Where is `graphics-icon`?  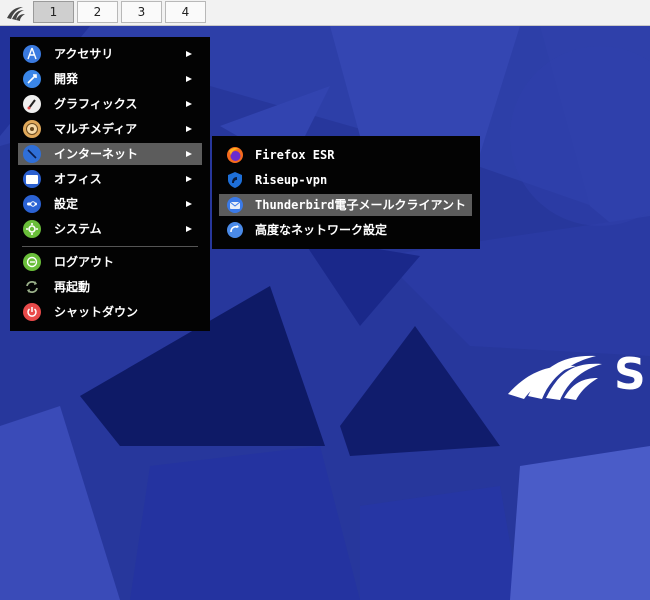
graphics-icon is located at coordinates (32, 104).